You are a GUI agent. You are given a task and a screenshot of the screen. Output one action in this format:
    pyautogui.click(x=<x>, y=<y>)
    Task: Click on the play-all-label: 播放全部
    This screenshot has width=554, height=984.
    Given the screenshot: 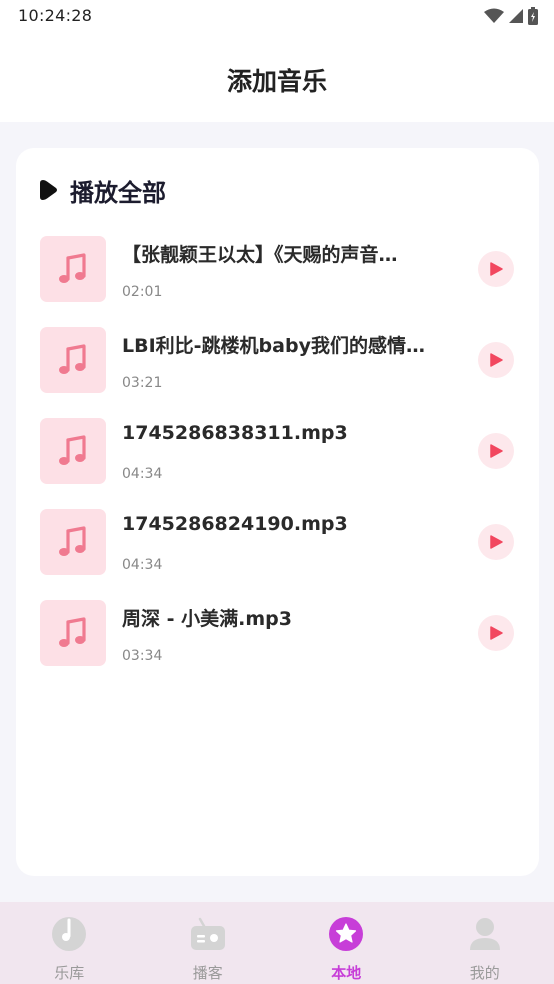 What is the action you would take?
    pyautogui.click(x=118, y=192)
    